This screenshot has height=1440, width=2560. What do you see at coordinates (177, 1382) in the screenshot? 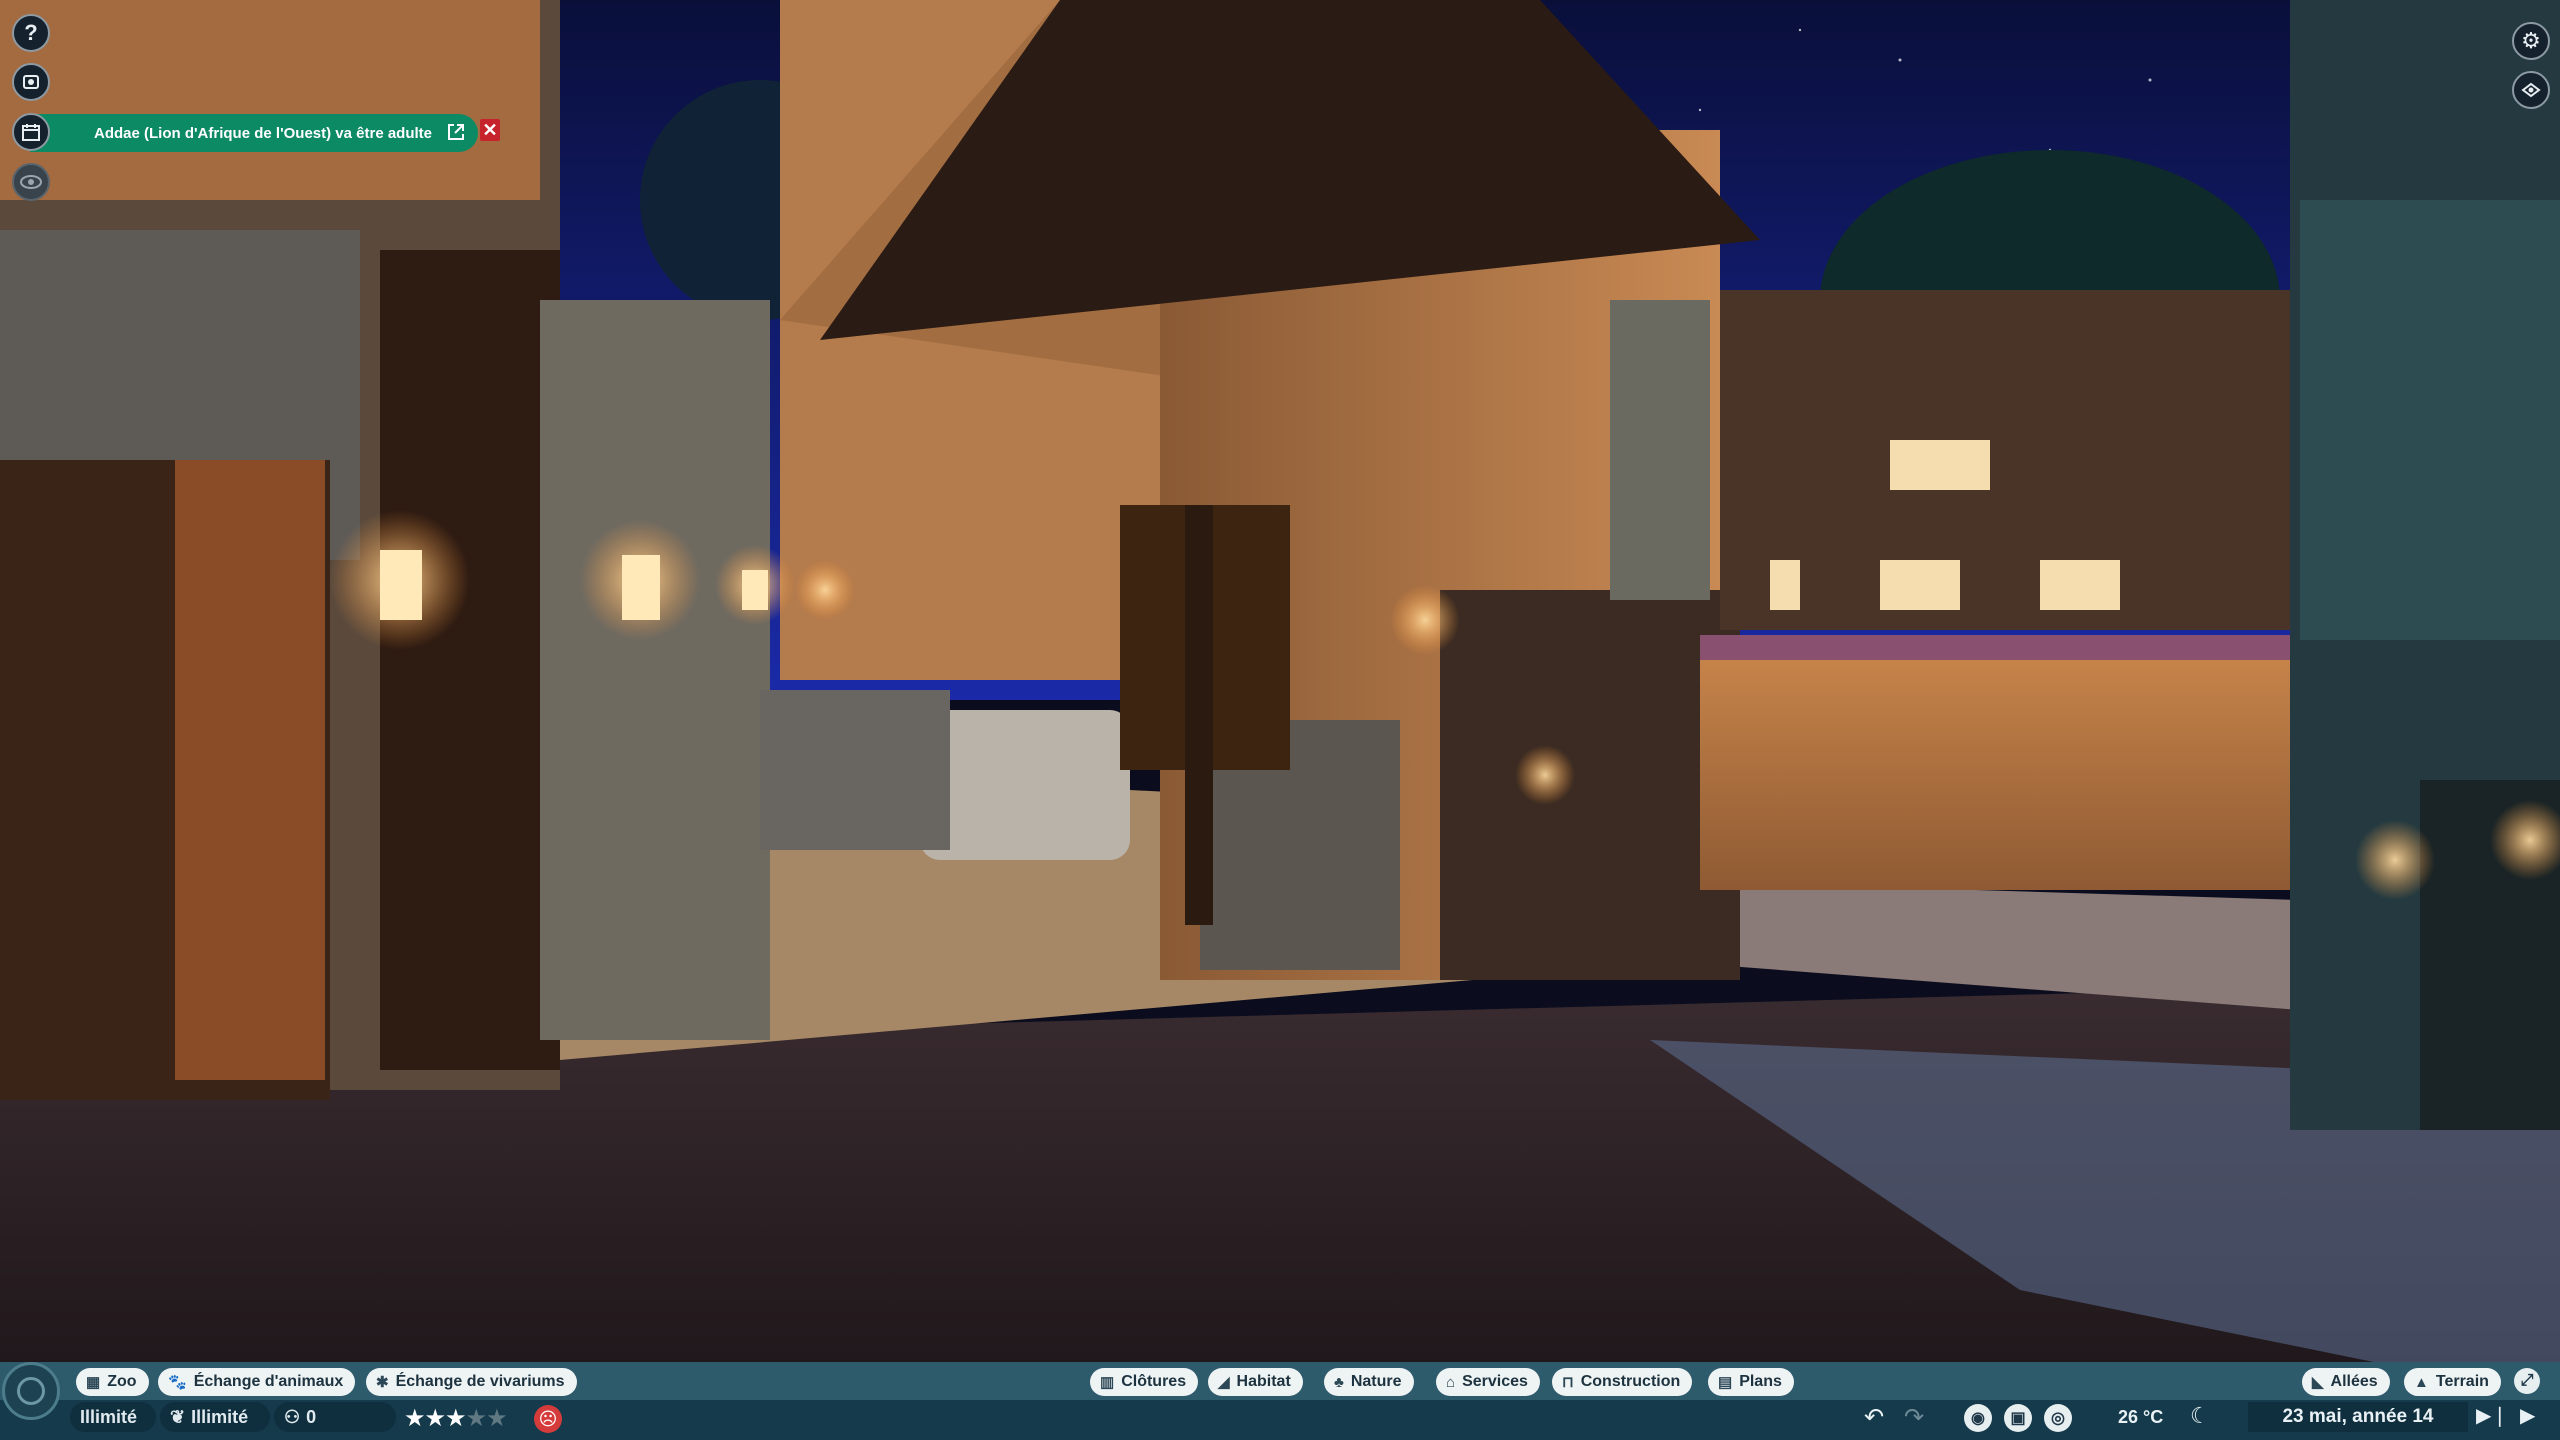
I see `paw-icon: 🐾` at bounding box center [177, 1382].